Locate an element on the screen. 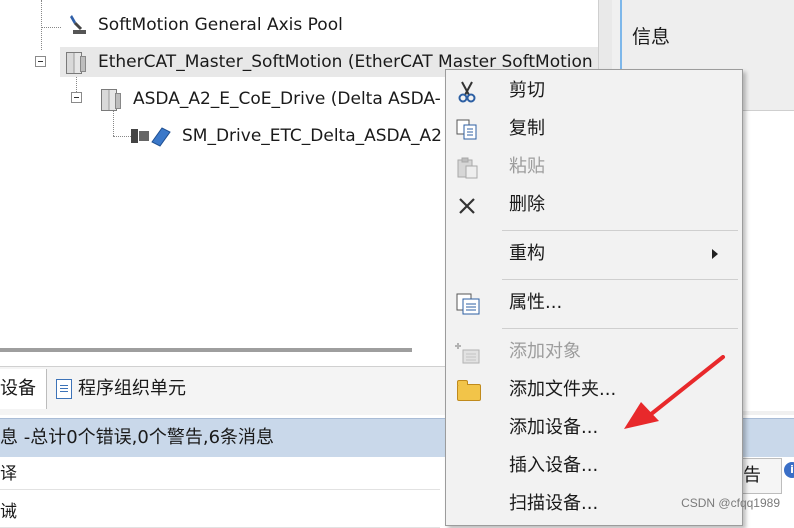 The height and width of the screenshot is (528, 794). softmotion-drive-icon is located at coordinates (151, 137).